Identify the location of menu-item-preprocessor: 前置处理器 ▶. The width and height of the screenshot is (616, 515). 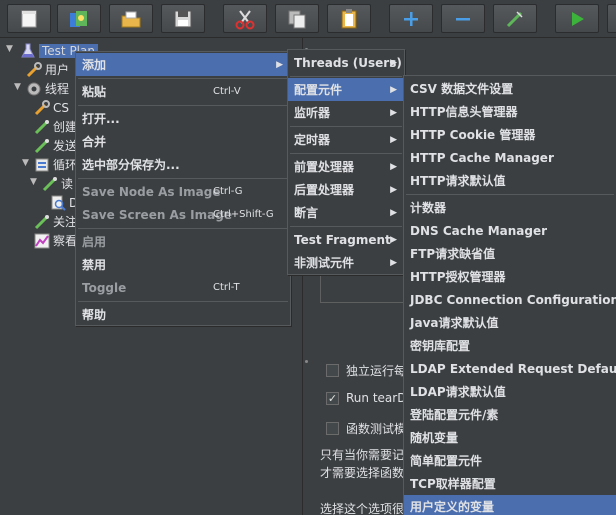
(346, 166).